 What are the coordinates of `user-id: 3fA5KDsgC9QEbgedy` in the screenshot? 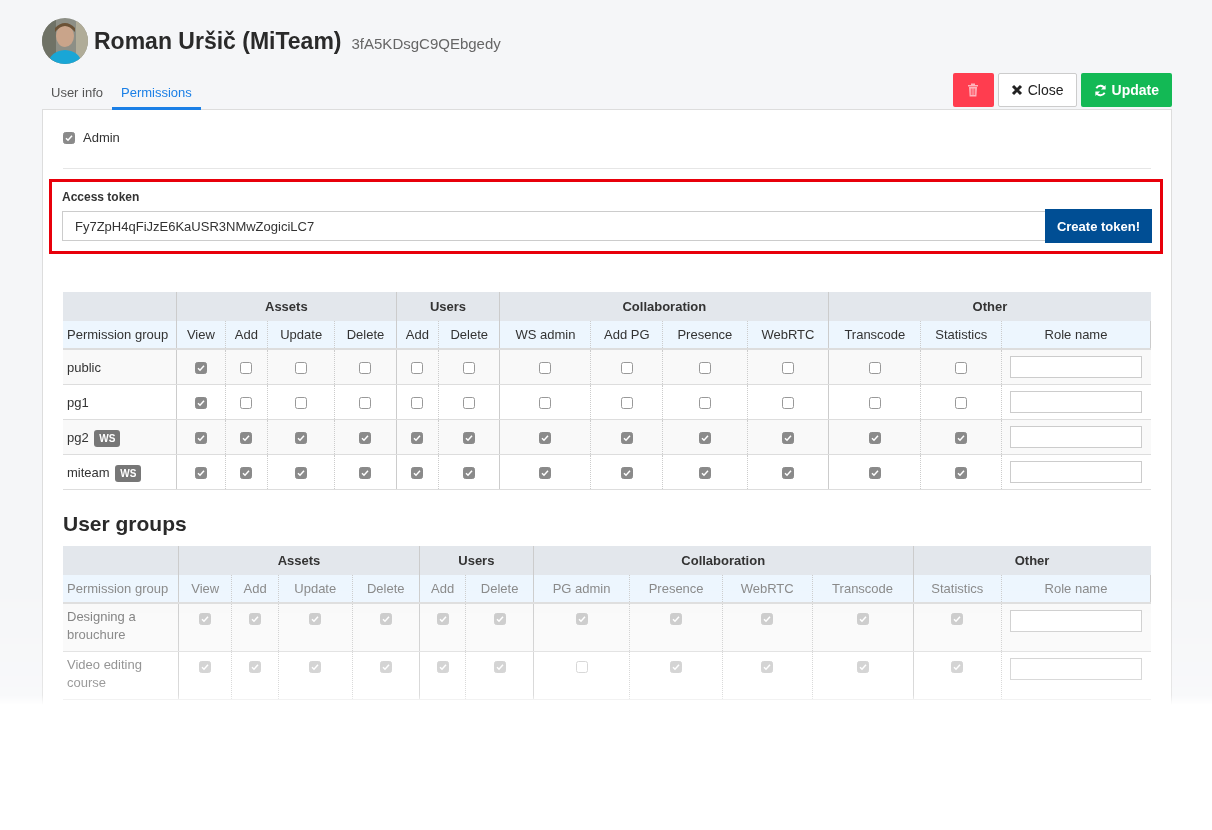 It's located at (426, 43).